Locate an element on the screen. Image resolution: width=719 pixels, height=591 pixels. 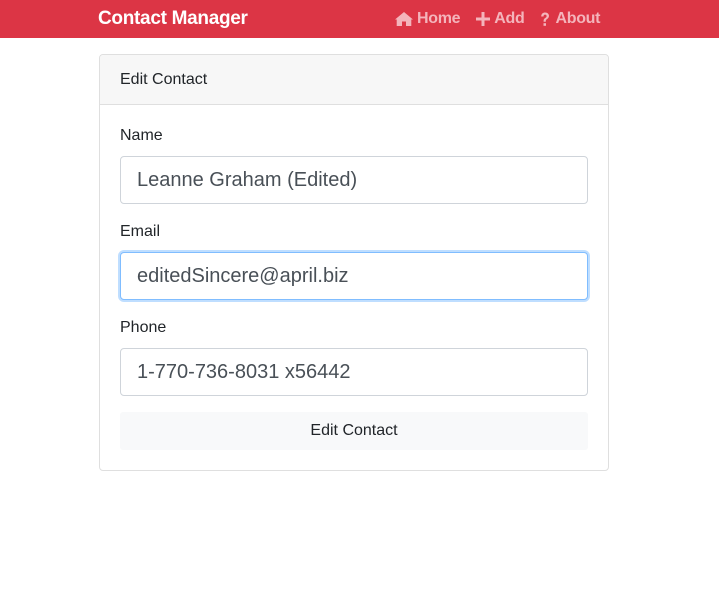
email-field is located at coordinates (354, 276).